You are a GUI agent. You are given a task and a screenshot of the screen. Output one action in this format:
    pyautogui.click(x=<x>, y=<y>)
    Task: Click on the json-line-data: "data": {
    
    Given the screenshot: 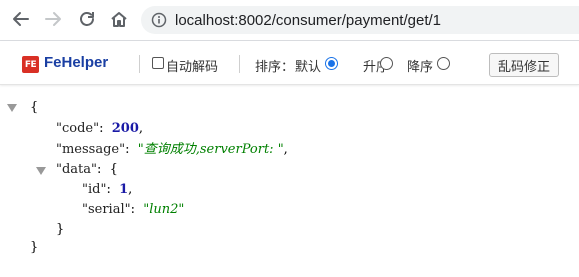 What is the action you would take?
    pyautogui.click(x=87, y=169)
    